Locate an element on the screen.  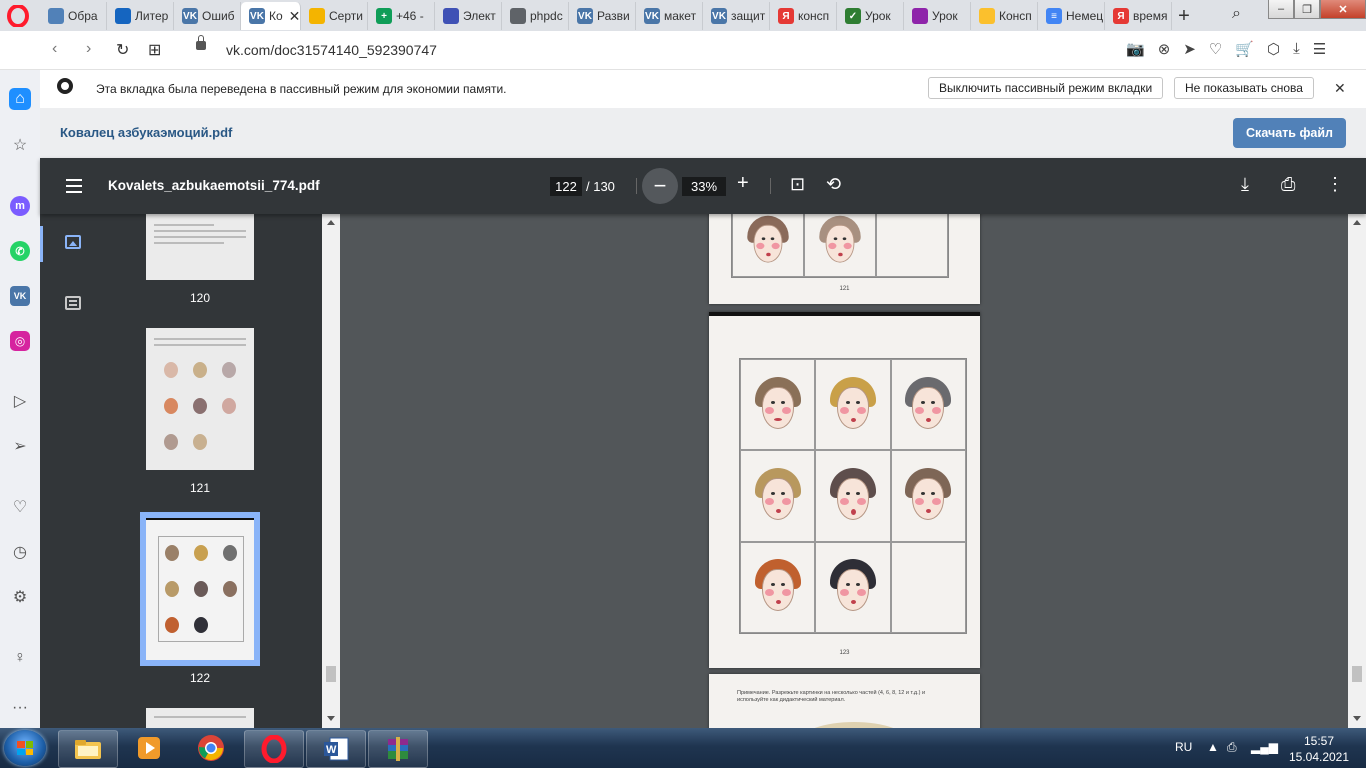
whatsapp-icon: ✆ is located at coordinates (20, 251).